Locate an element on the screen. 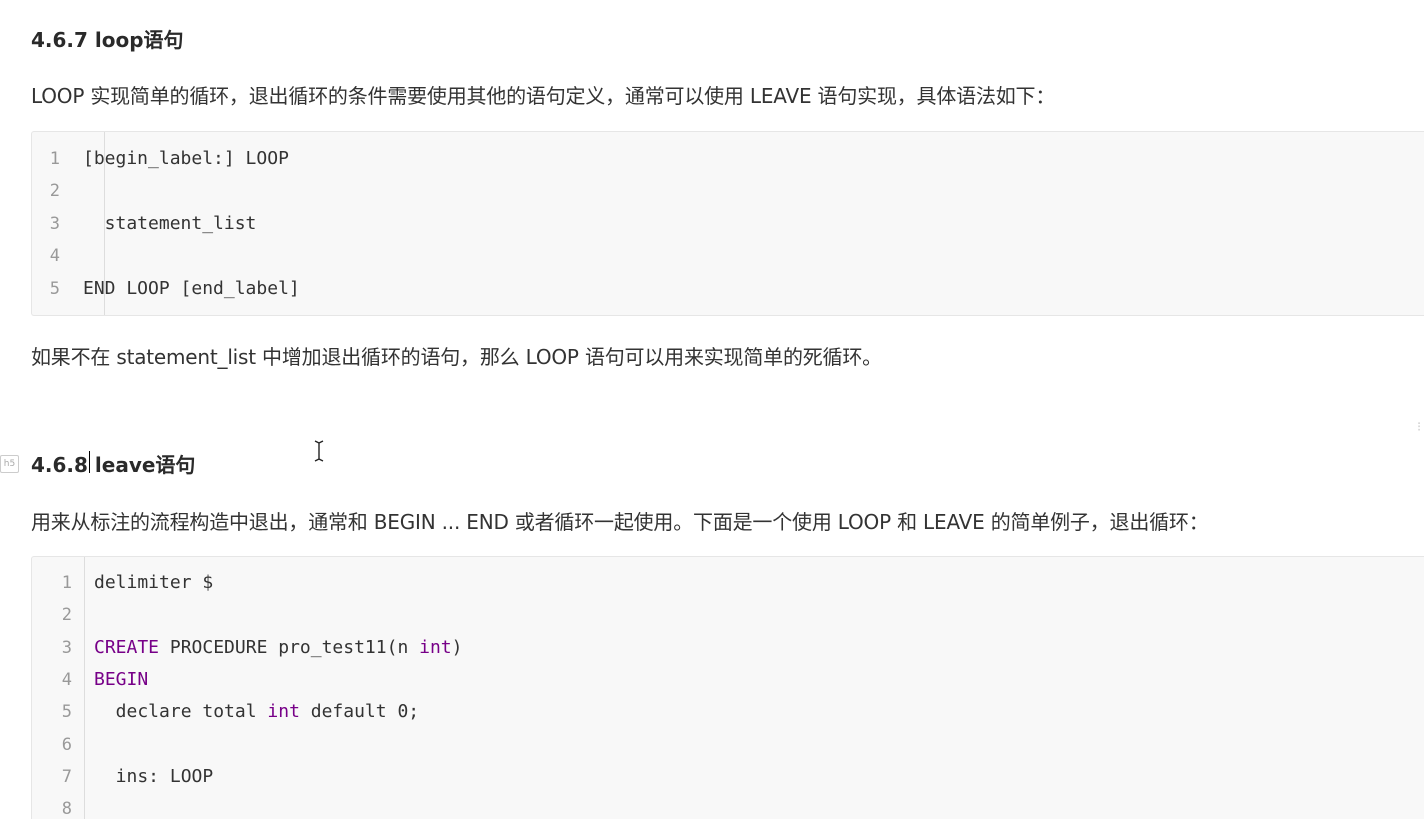 This screenshot has height=819, width=1424. code-text: [begin_label:] LOOP is located at coordinates (186, 159).